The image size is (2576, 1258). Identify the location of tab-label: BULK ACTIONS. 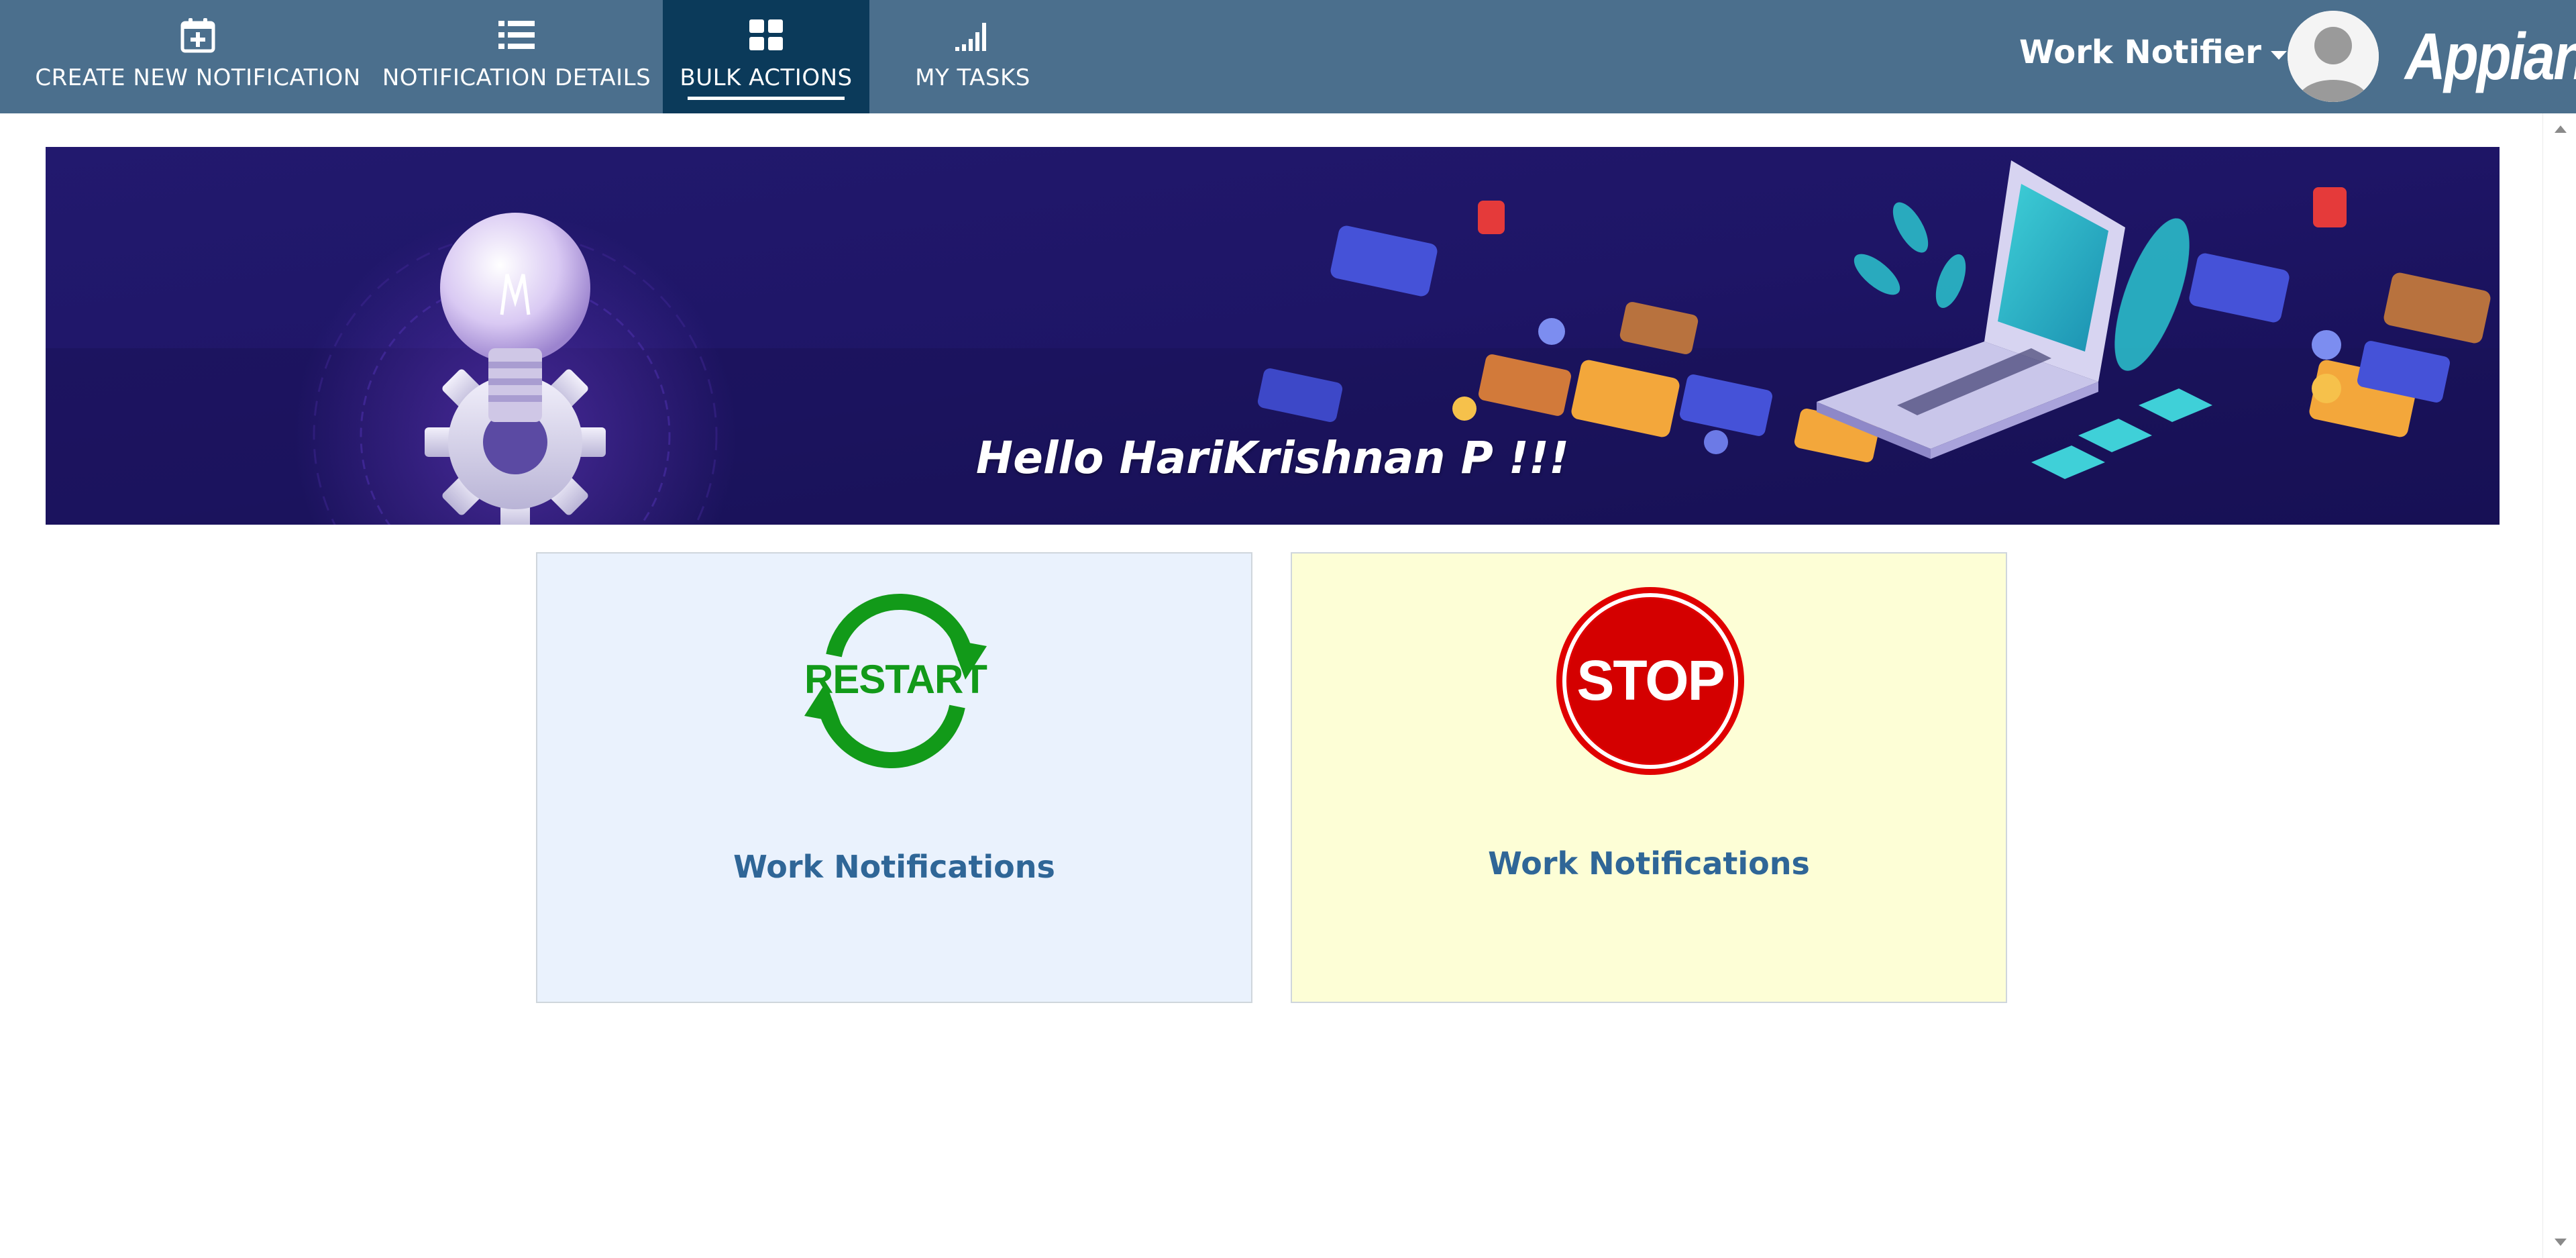
(766, 77).